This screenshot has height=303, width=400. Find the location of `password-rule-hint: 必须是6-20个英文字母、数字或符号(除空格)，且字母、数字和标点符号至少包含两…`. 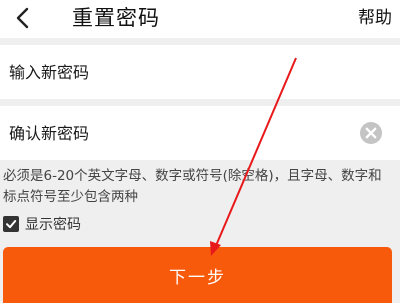

password-rule-hint: 必须是6-20个英文字母、数字或符号(除空格)，且字母、数字和标点符号至少包含两… is located at coordinates (192, 186).